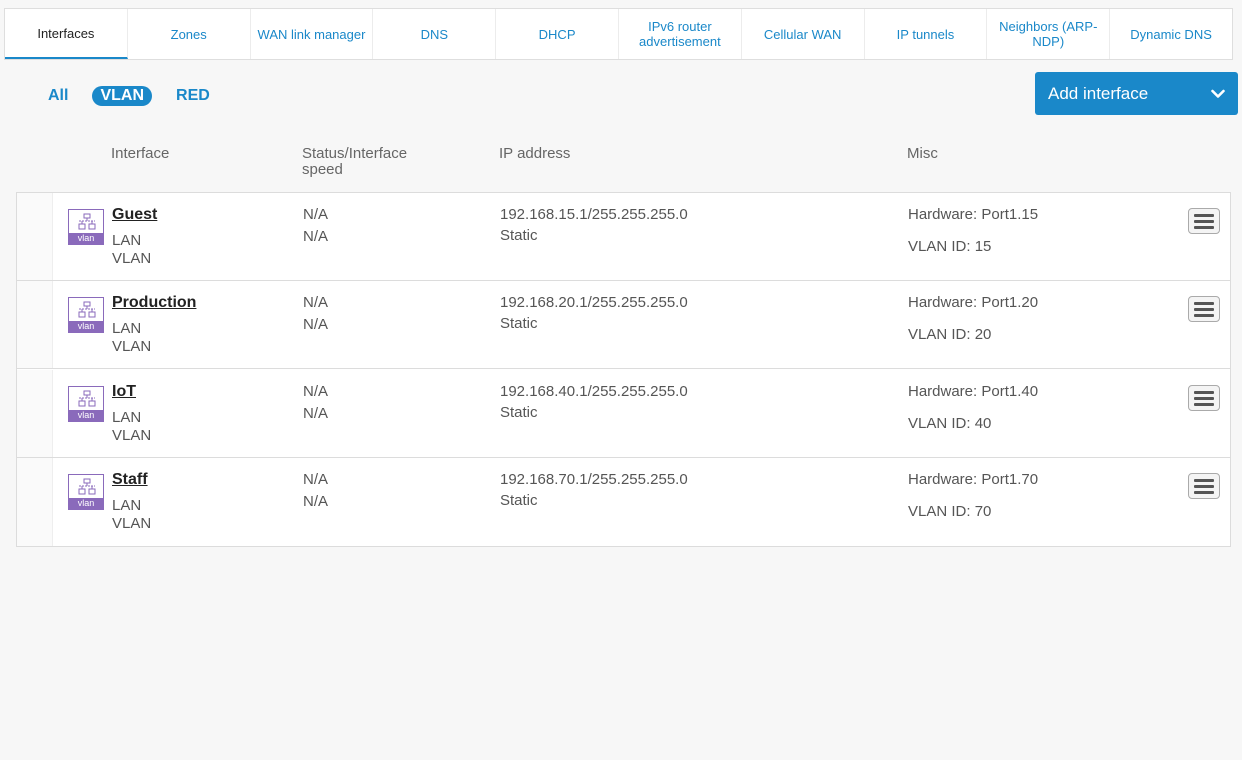 The image size is (1242, 760). What do you see at coordinates (983, 334) in the screenshot?
I see `vlan-id-value: 20` at bounding box center [983, 334].